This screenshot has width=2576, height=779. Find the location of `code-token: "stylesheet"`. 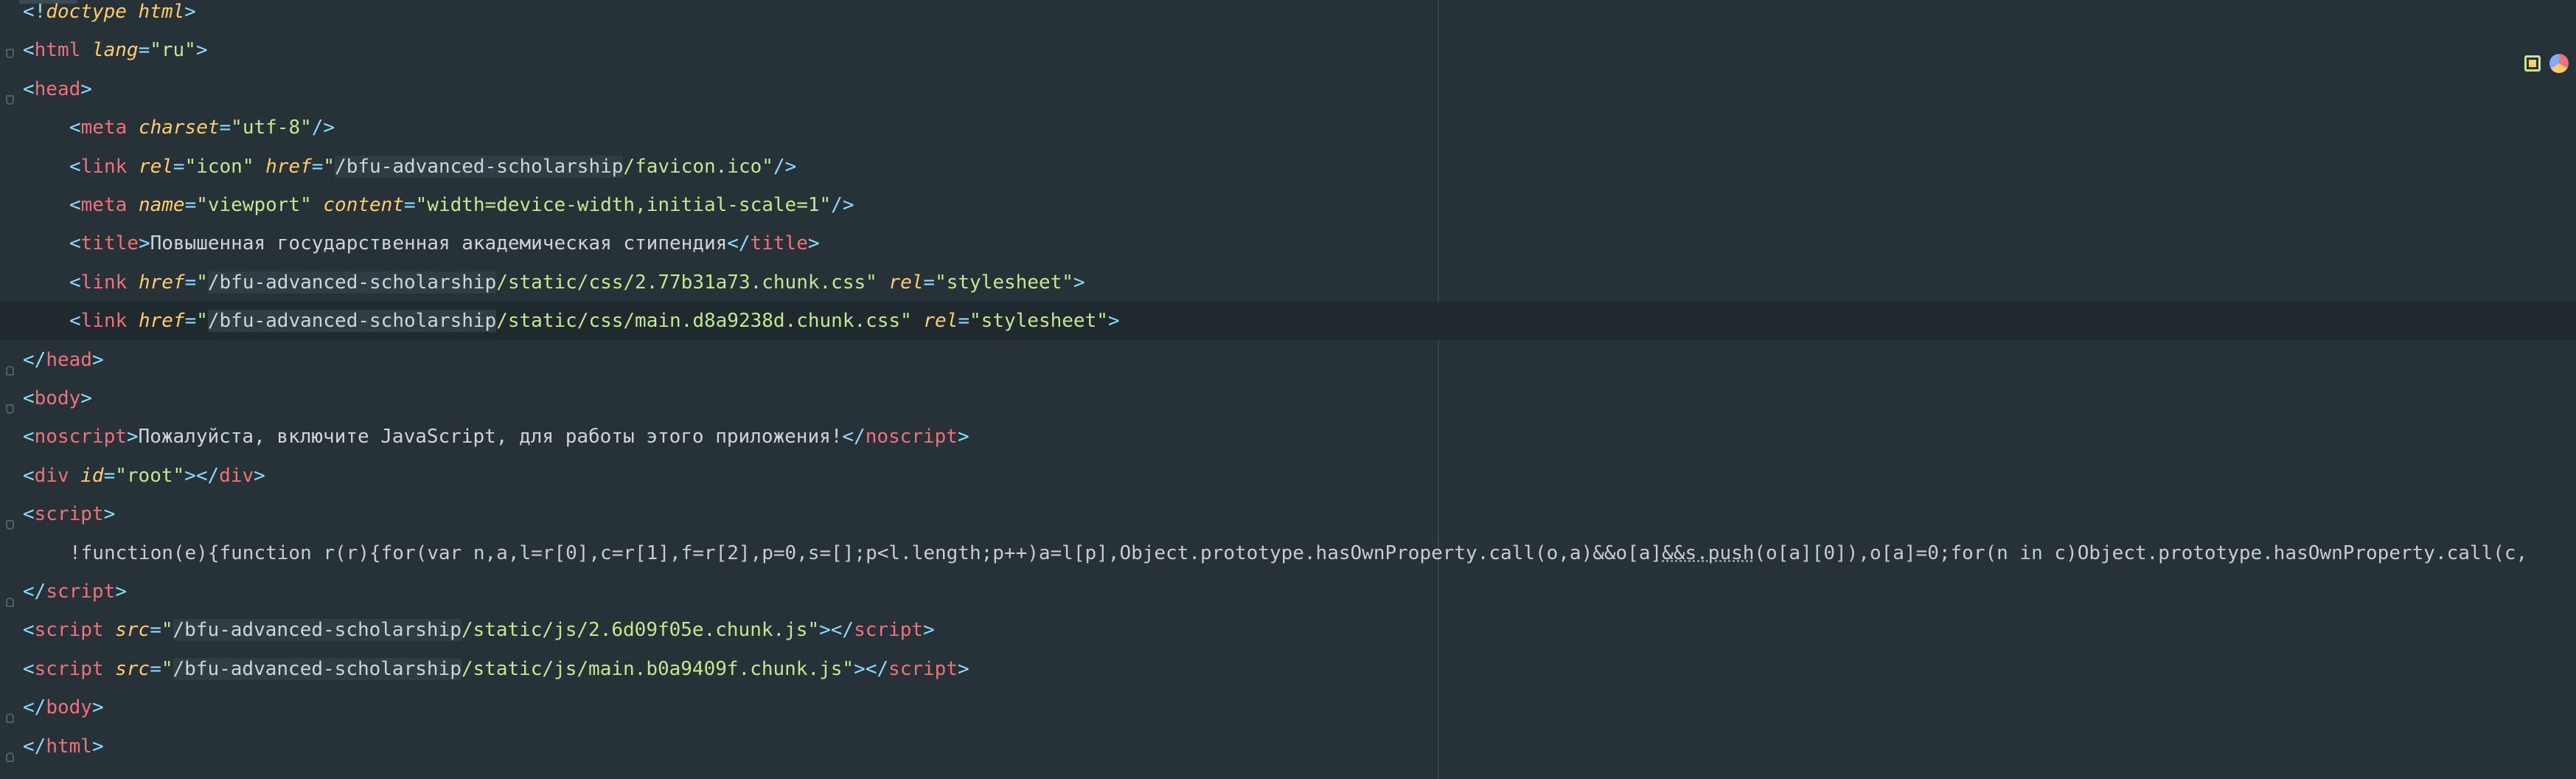

code-token: "stylesheet" is located at coordinates (1039, 321).